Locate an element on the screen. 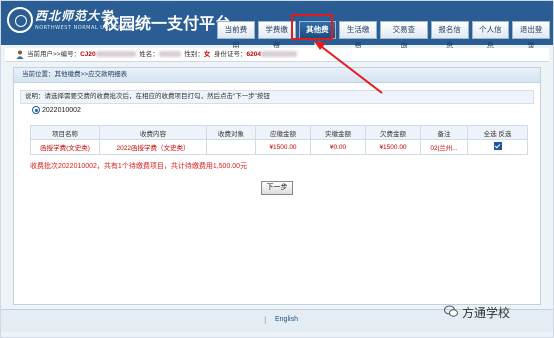 This screenshot has width=554, height=338. user-info-text: 当前用户>>编号：CJ20 姓名： 性别：女 身份证号：6204 is located at coordinates (162, 54).